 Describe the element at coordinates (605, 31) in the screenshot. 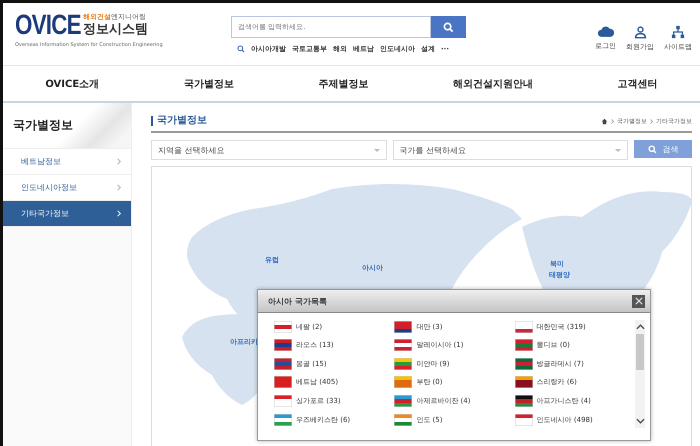

I see `cloud-icon` at that location.